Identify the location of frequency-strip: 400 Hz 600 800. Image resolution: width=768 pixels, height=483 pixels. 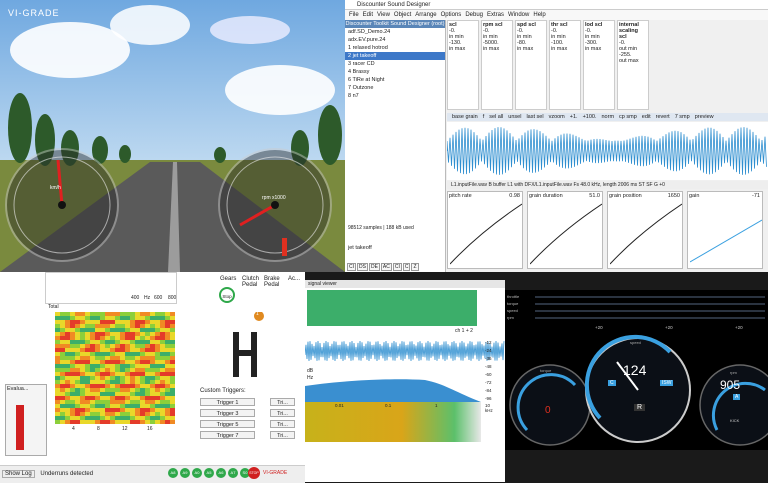
(111, 288).